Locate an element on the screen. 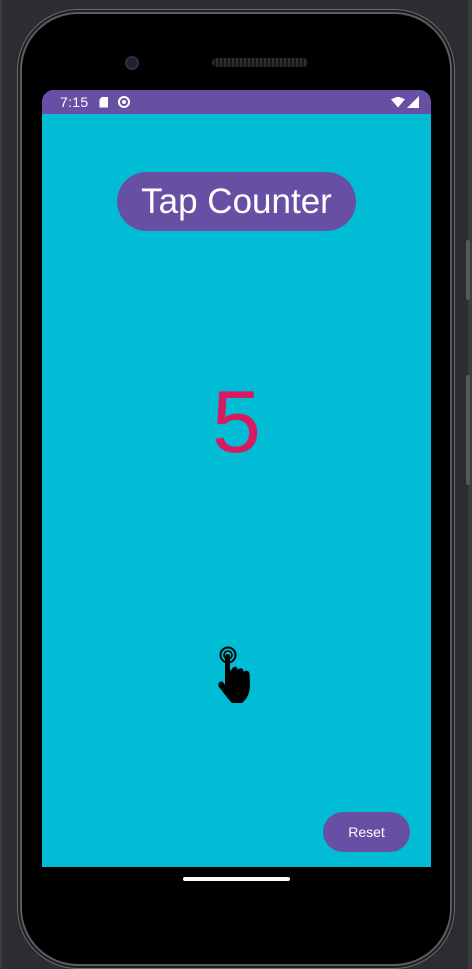  earpiece-speaker is located at coordinates (260, 62).